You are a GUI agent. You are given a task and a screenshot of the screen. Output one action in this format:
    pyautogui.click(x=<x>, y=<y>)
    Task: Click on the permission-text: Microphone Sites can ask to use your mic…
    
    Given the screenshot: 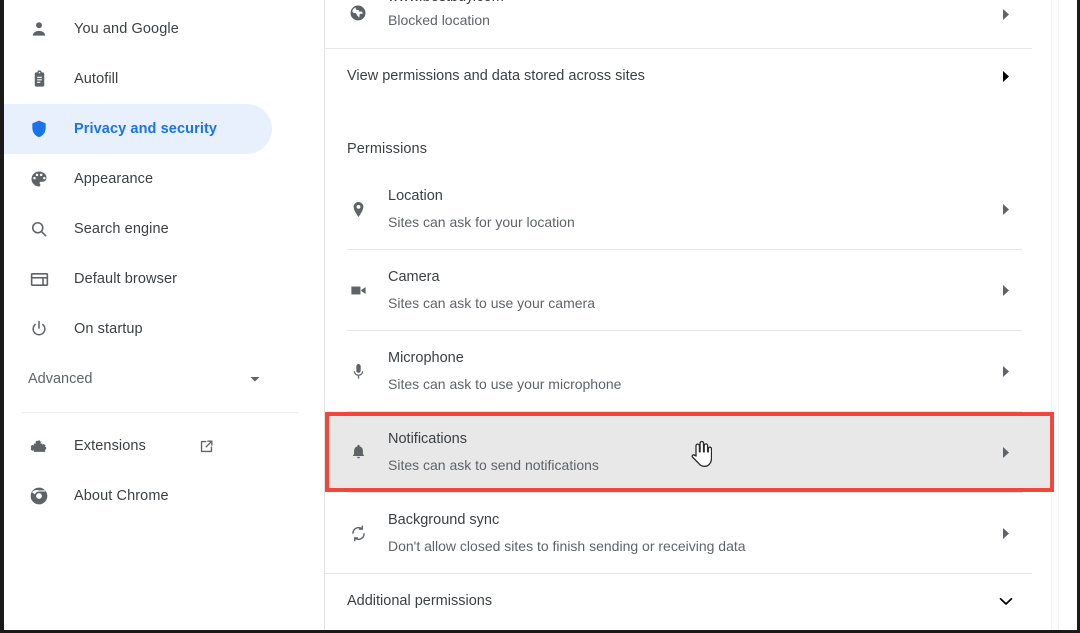 What is the action you would take?
    pyautogui.click(x=693, y=371)
    